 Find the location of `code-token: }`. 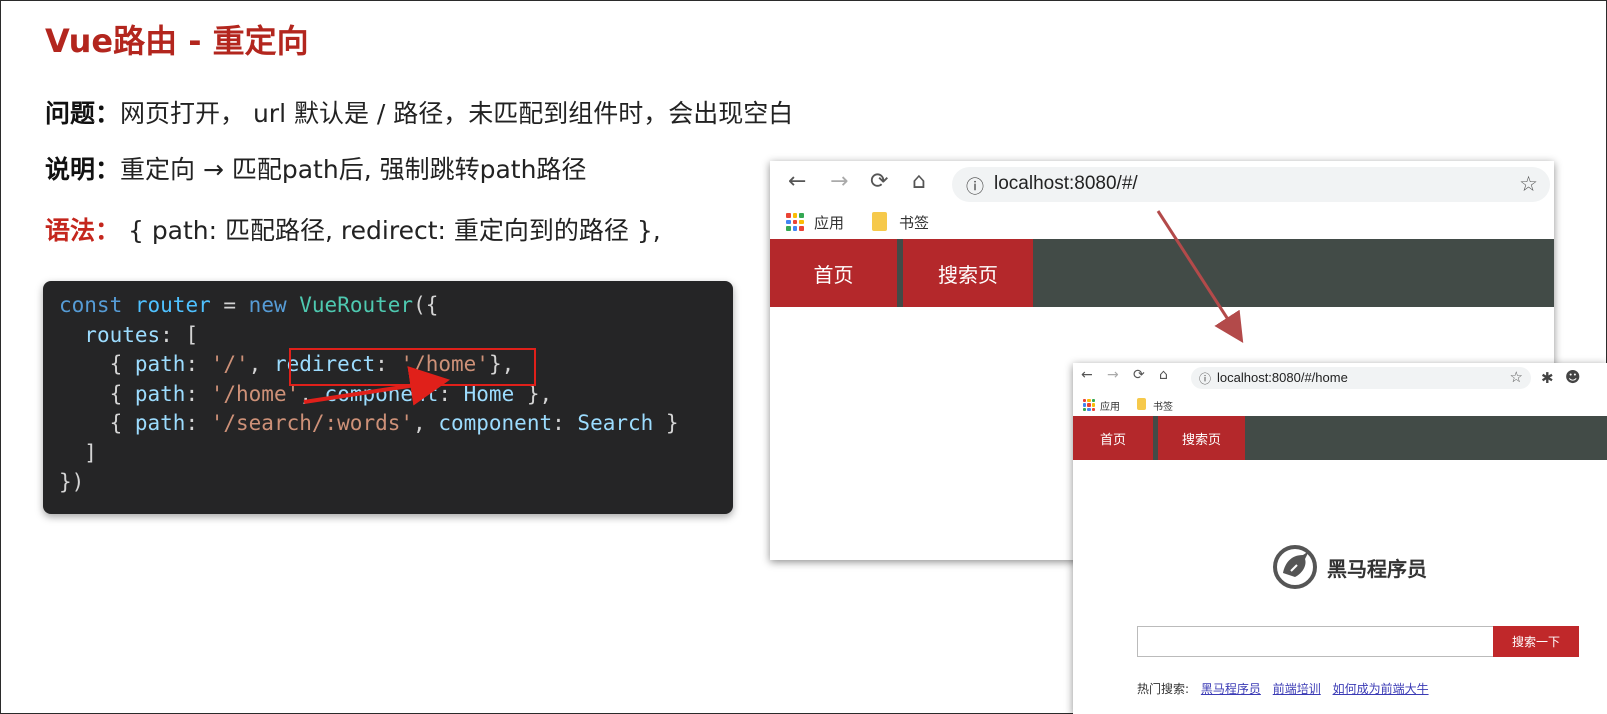

code-token: } is located at coordinates (666, 423).